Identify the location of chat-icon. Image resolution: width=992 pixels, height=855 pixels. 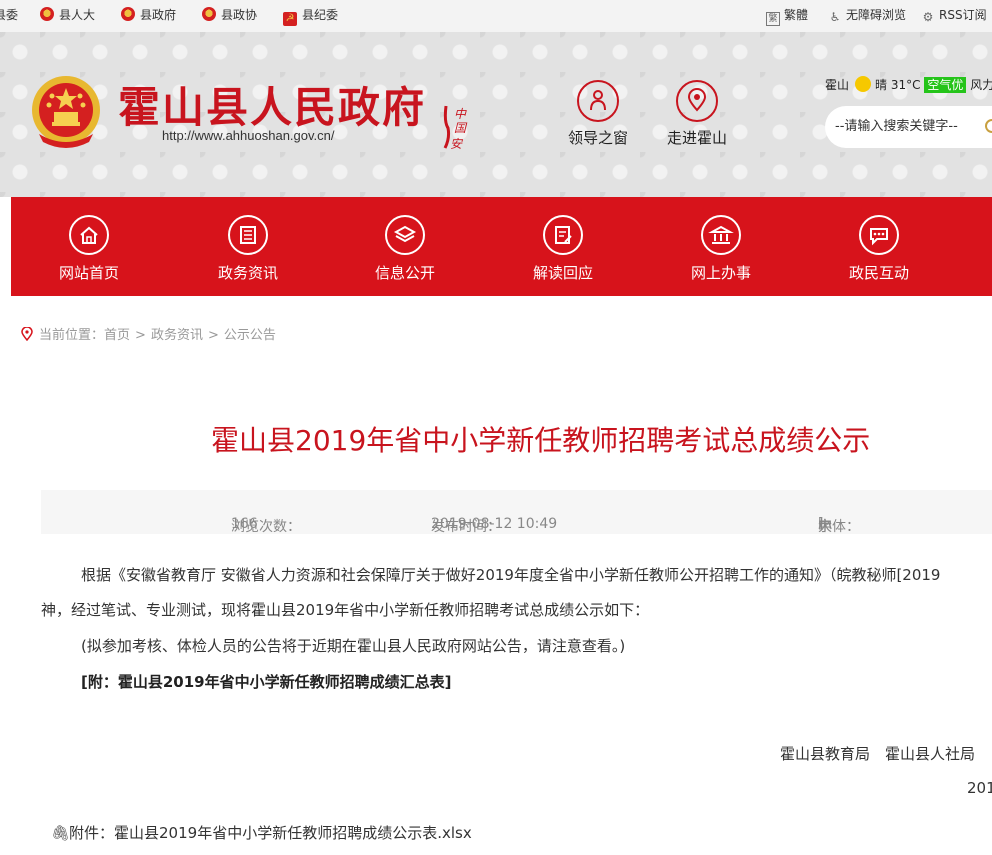
(879, 235).